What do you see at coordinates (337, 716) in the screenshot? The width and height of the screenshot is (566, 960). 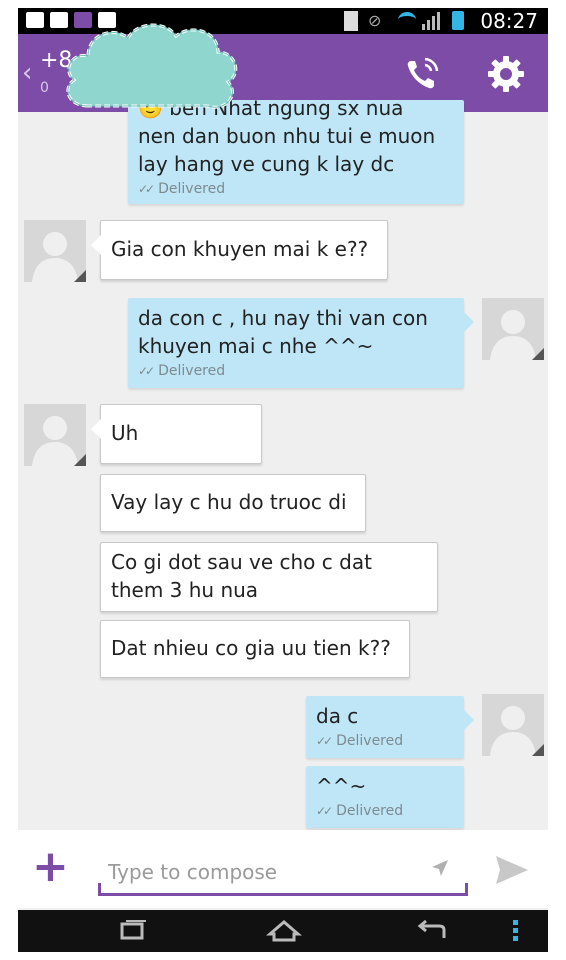 I see `message-text: da c` at bounding box center [337, 716].